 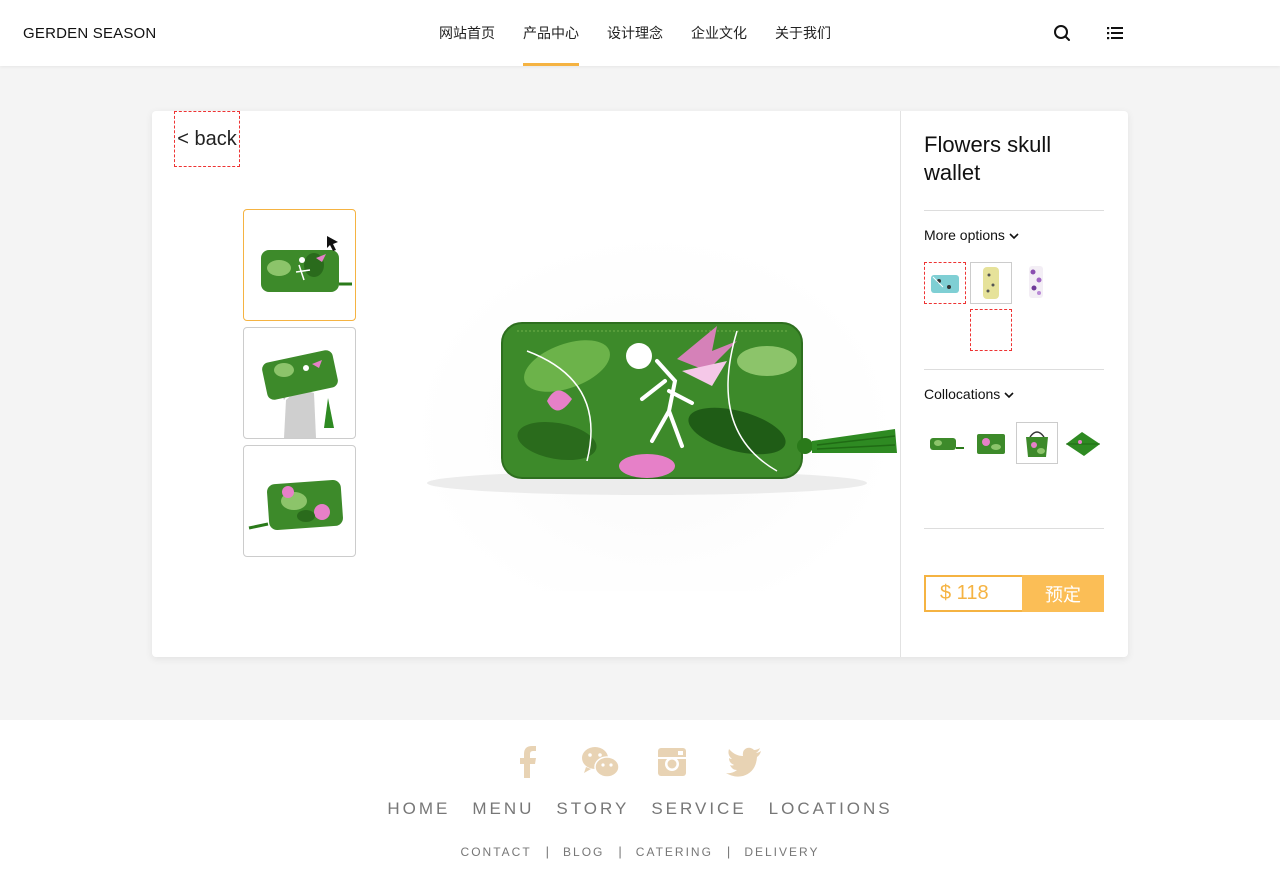 What do you see at coordinates (964, 235) in the screenshot?
I see `more-options-label: More options` at bounding box center [964, 235].